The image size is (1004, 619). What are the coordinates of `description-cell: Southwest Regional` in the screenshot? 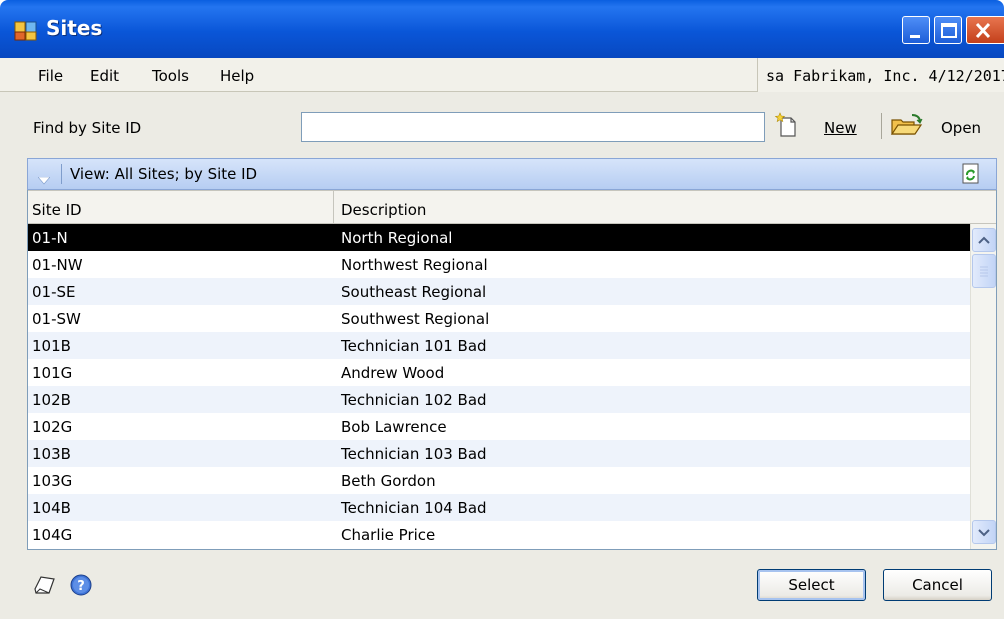 It's located at (415, 319).